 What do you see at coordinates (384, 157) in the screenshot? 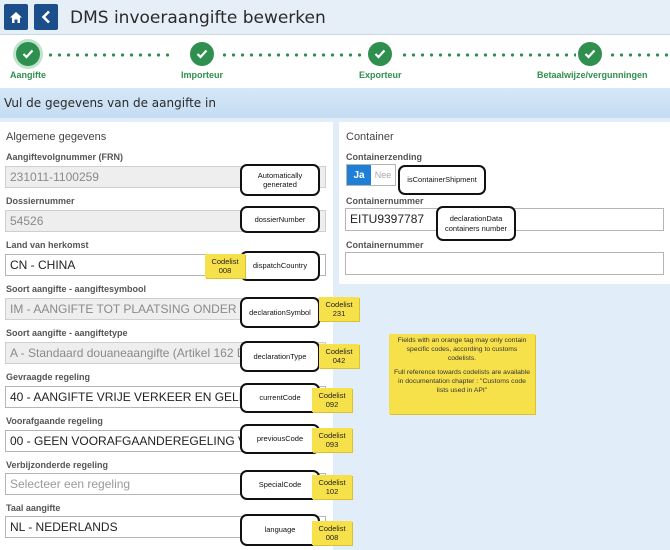
I see `field-label: Containerzending` at bounding box center [384, 157].